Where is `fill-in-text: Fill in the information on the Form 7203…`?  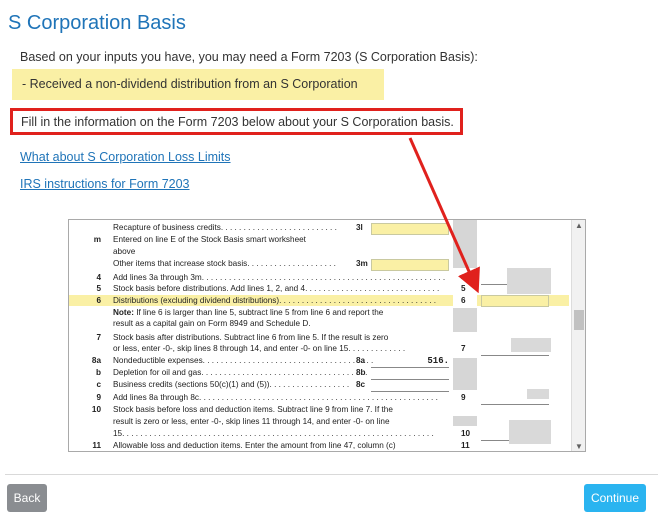
fill-in-text: Fill in the information on the Form 7203… is located at coordinates (237, 122).